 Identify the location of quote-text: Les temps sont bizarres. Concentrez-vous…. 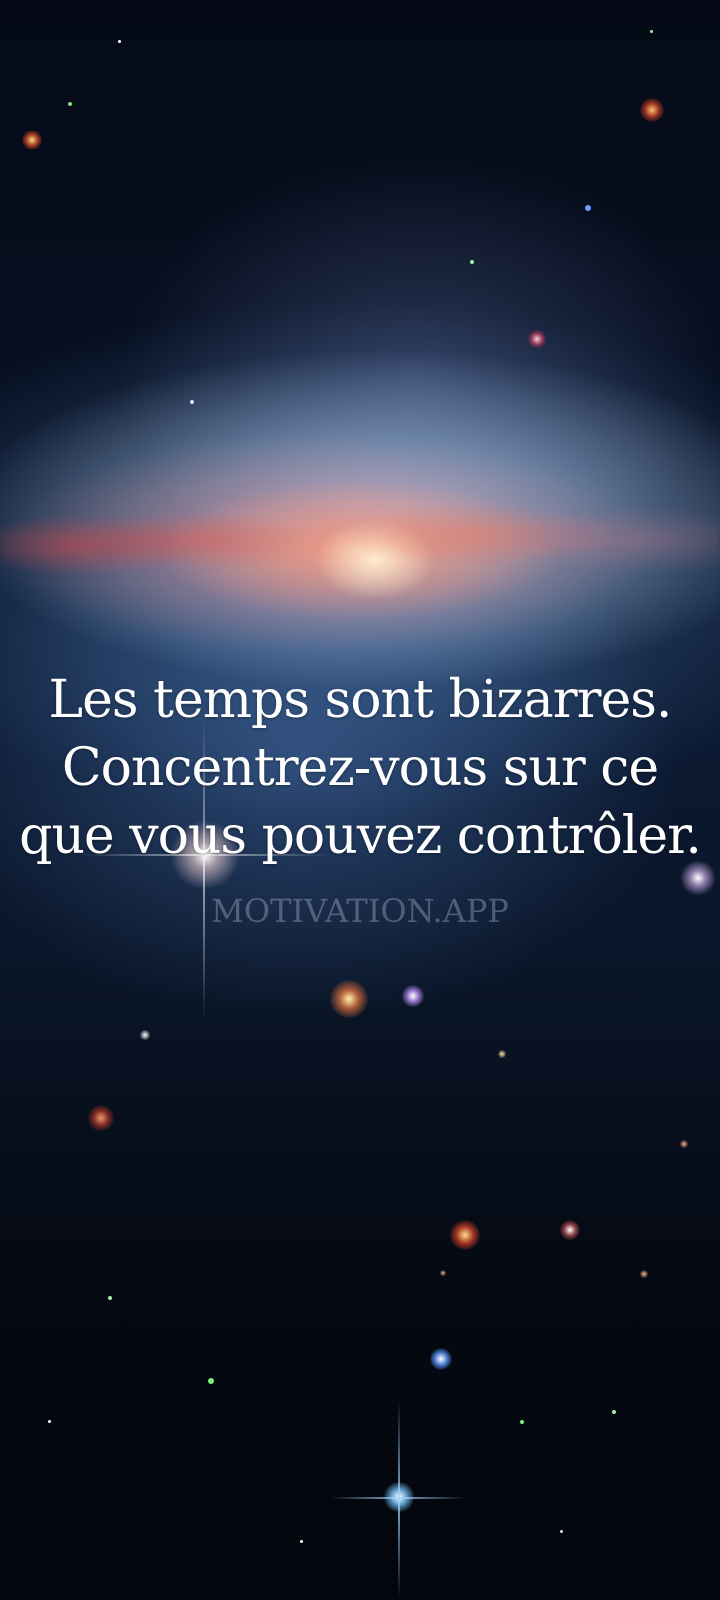
(360, 768).